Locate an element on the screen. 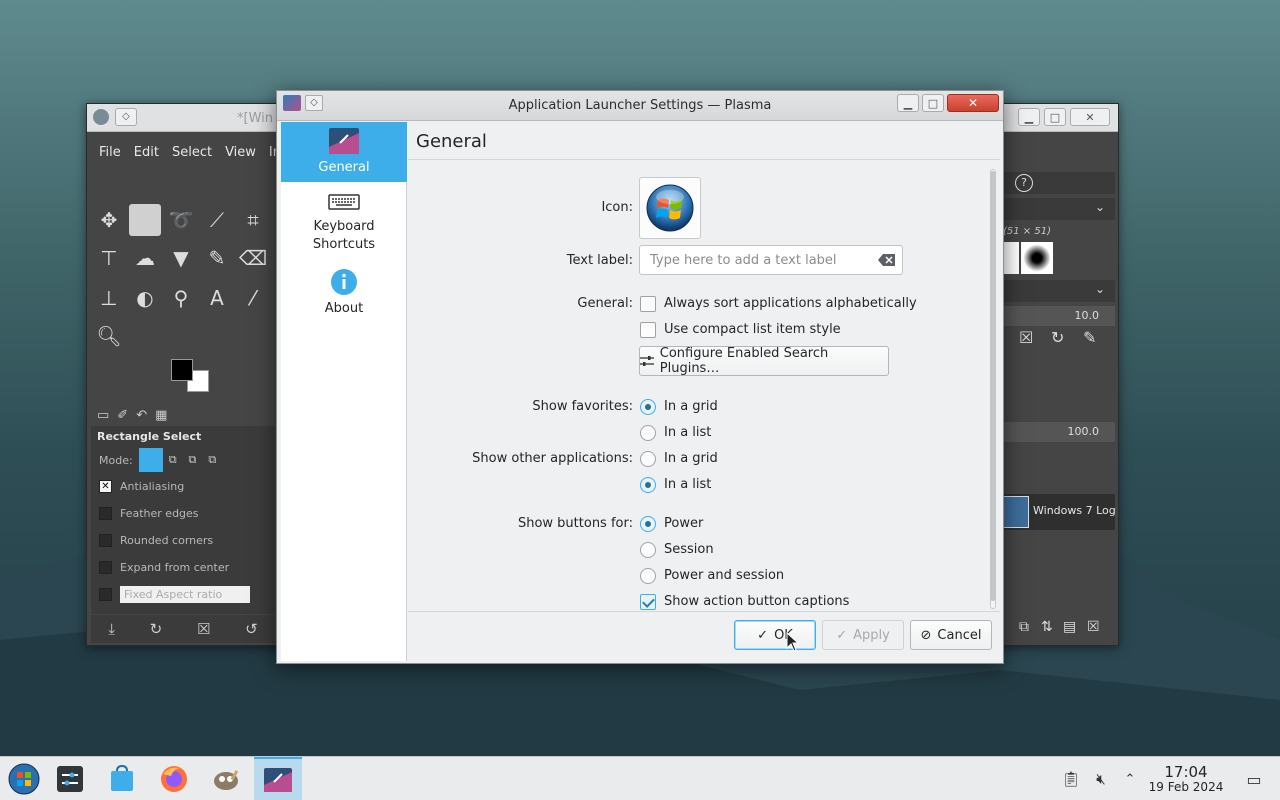  favorites-grid-radio is located at coordinates (648, 407).